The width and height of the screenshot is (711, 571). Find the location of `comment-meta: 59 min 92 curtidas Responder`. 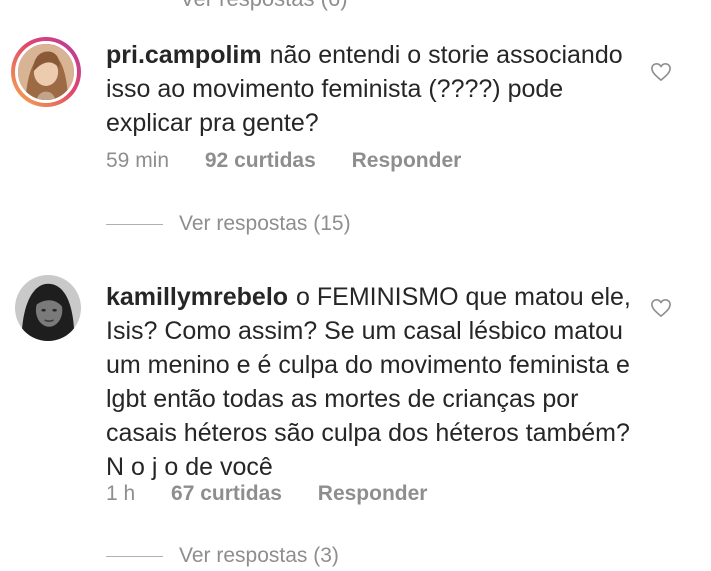

comment-meta: 59 min 92 curtidas Responder is located at coordinates (298, 161).